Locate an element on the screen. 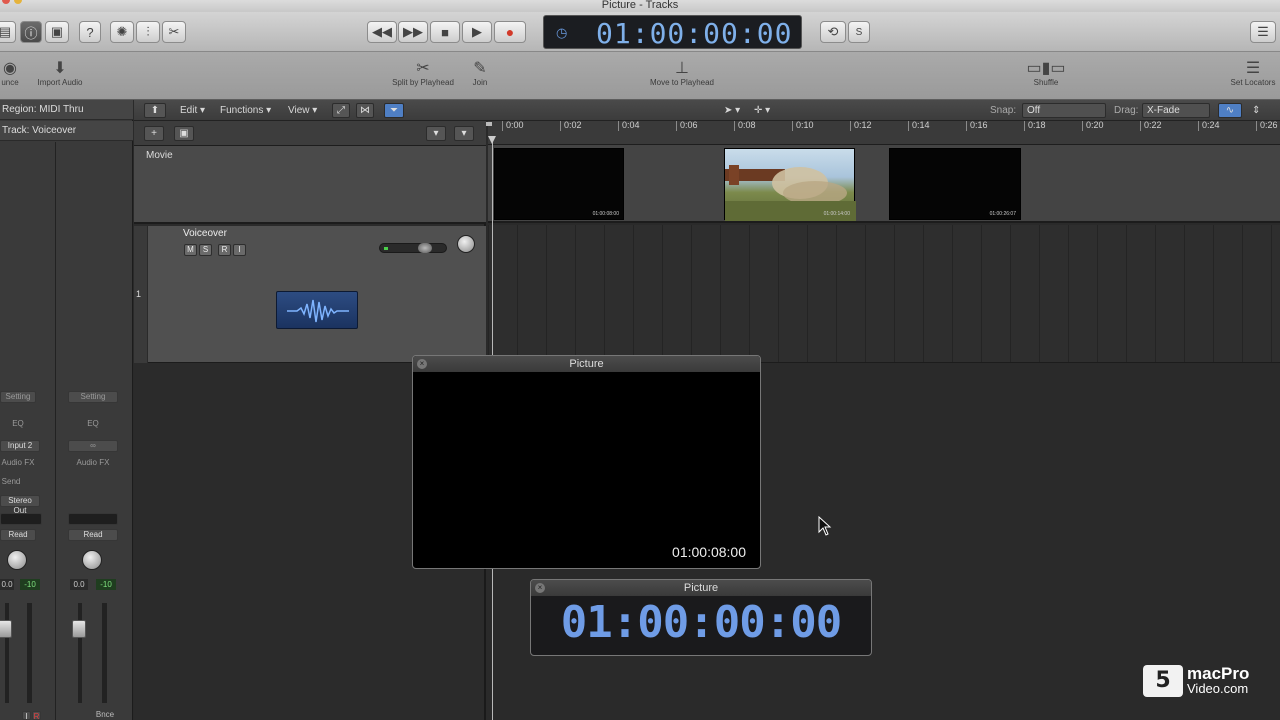 Image resolution: width=1280 pixels, height=720 pixels. lcd-display: ◷ 01:00:00:00 is located at coordinates (672, 32).